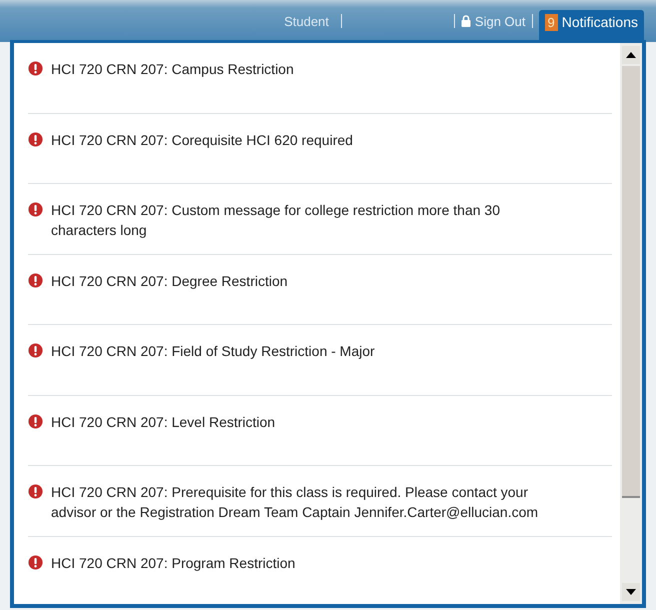 Image resolution: width=656 pixels, height=610 pixels. What do you see at coordinates (631, 592) in the screenshot?
I see `scroll-down-icon` at bounding box center [631, 592].